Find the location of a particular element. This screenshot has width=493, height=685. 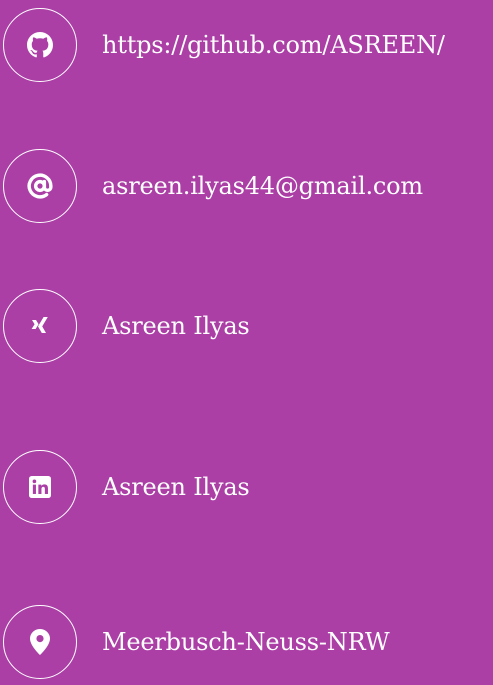

xing-icon-circle is located at coordinates (40, 326).